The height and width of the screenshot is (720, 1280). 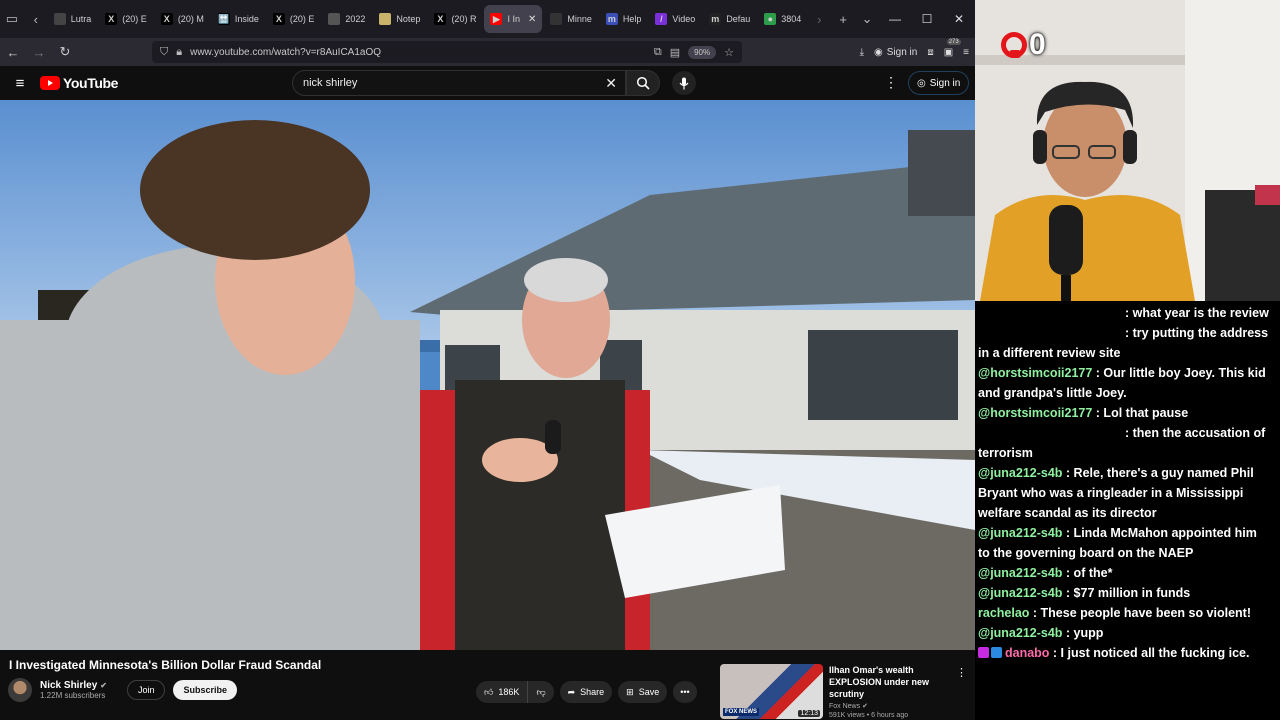 What do you see at coordinates (961, 672) in the screenshot?
I see `recommended-more-icon: ⋮` at bounding box center [961, 672].